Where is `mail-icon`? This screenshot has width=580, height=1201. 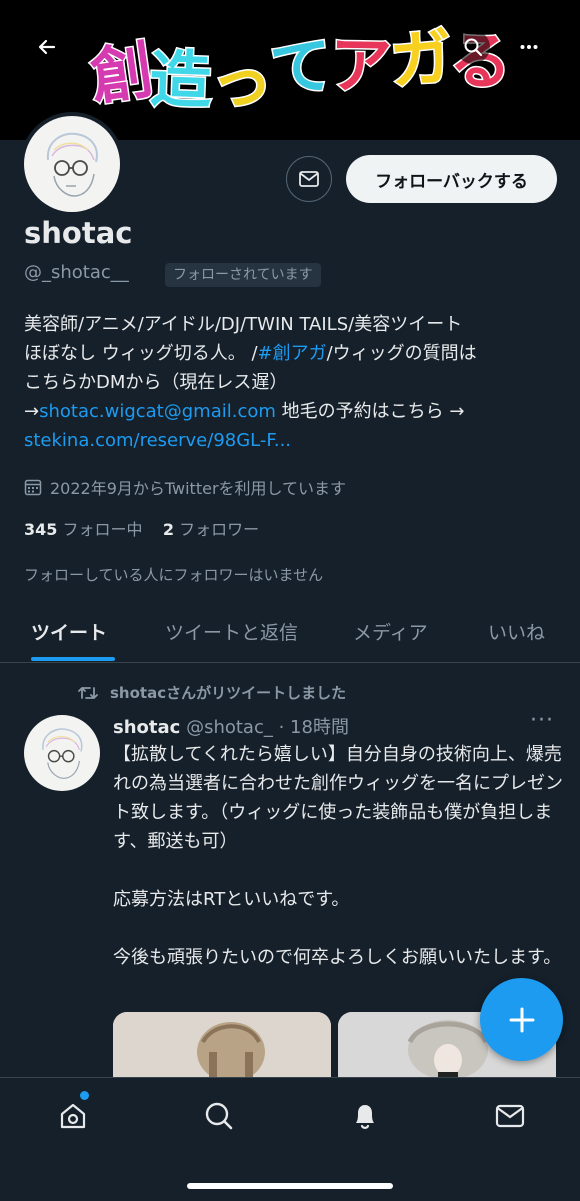 mail-icon is located at coordinates (309, 179).